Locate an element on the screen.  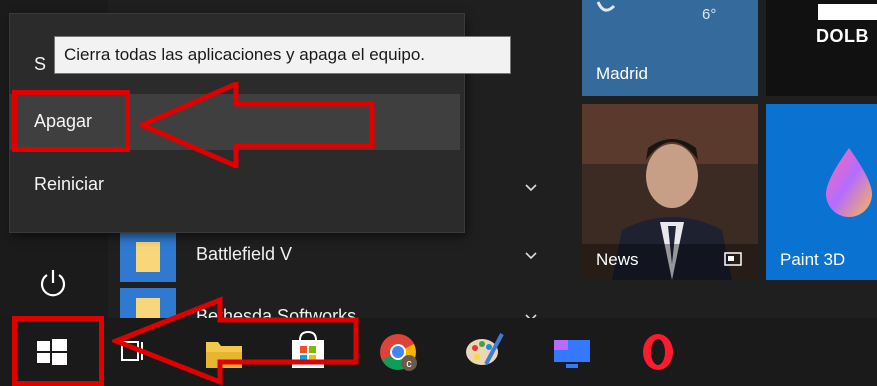
weather-temp: 6° is located at coordinates (709, 14).